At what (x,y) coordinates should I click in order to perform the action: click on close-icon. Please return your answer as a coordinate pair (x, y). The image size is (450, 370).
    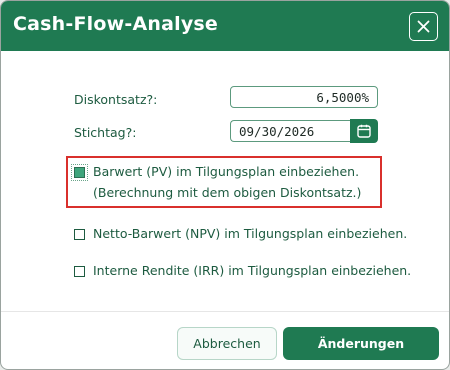
    Looking at the image, I should click on (423, 26).